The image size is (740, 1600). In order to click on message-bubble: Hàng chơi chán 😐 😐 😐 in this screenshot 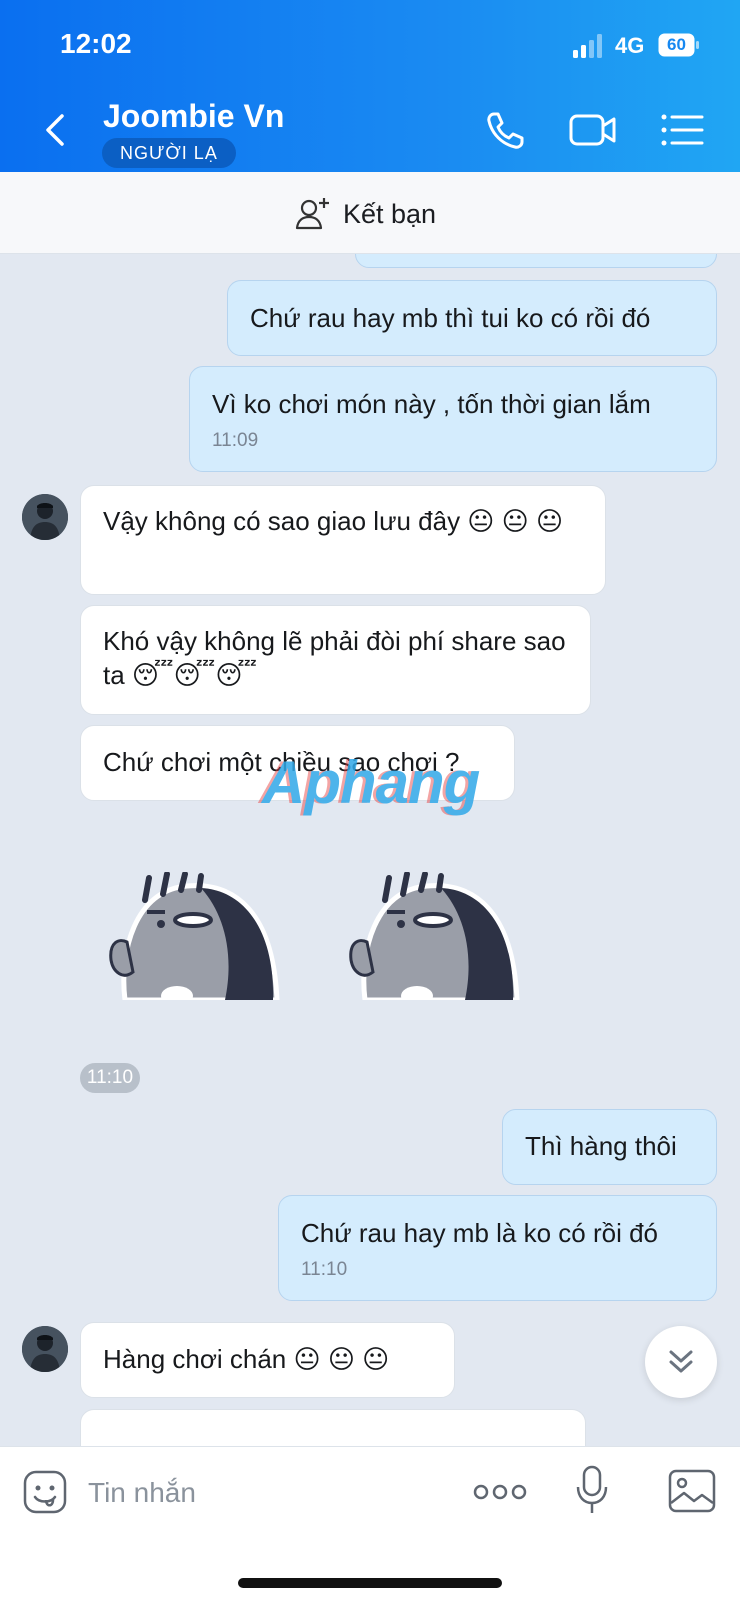, I will do `click(267, 1360)`.